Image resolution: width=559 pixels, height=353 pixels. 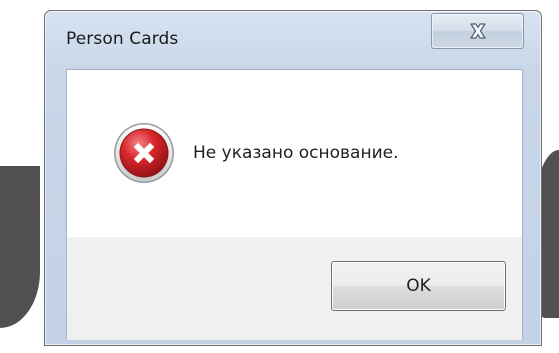 I want to click on title-bar: Person Cards, so click(x=293, y=40).